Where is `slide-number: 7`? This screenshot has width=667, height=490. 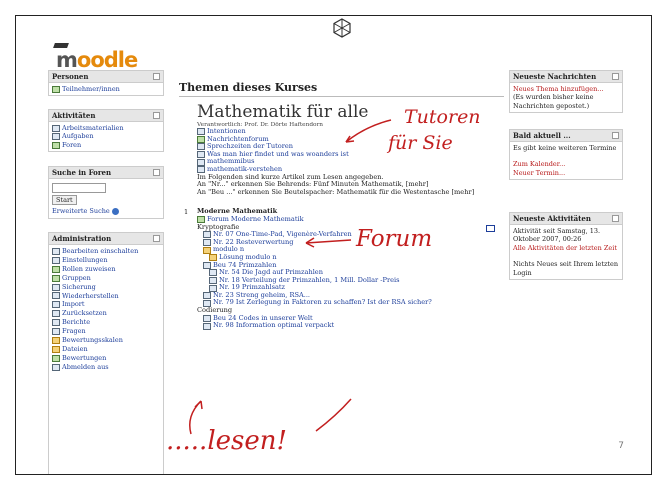
slide-number: 7 is located at coordinates (621, 446).